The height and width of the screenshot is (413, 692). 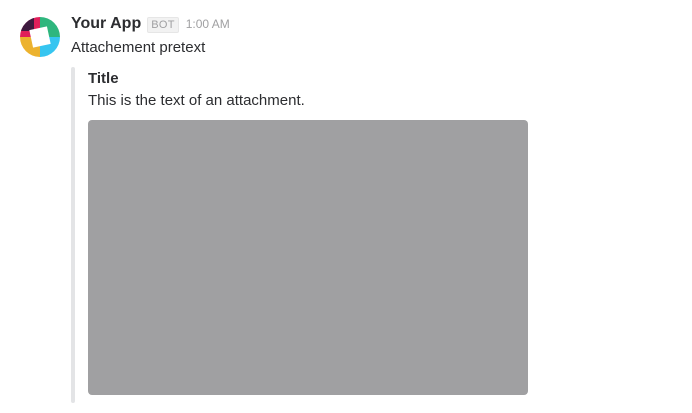 I want to click on attachment-text: This is the text of an attachment., so click(x=196, y=100).